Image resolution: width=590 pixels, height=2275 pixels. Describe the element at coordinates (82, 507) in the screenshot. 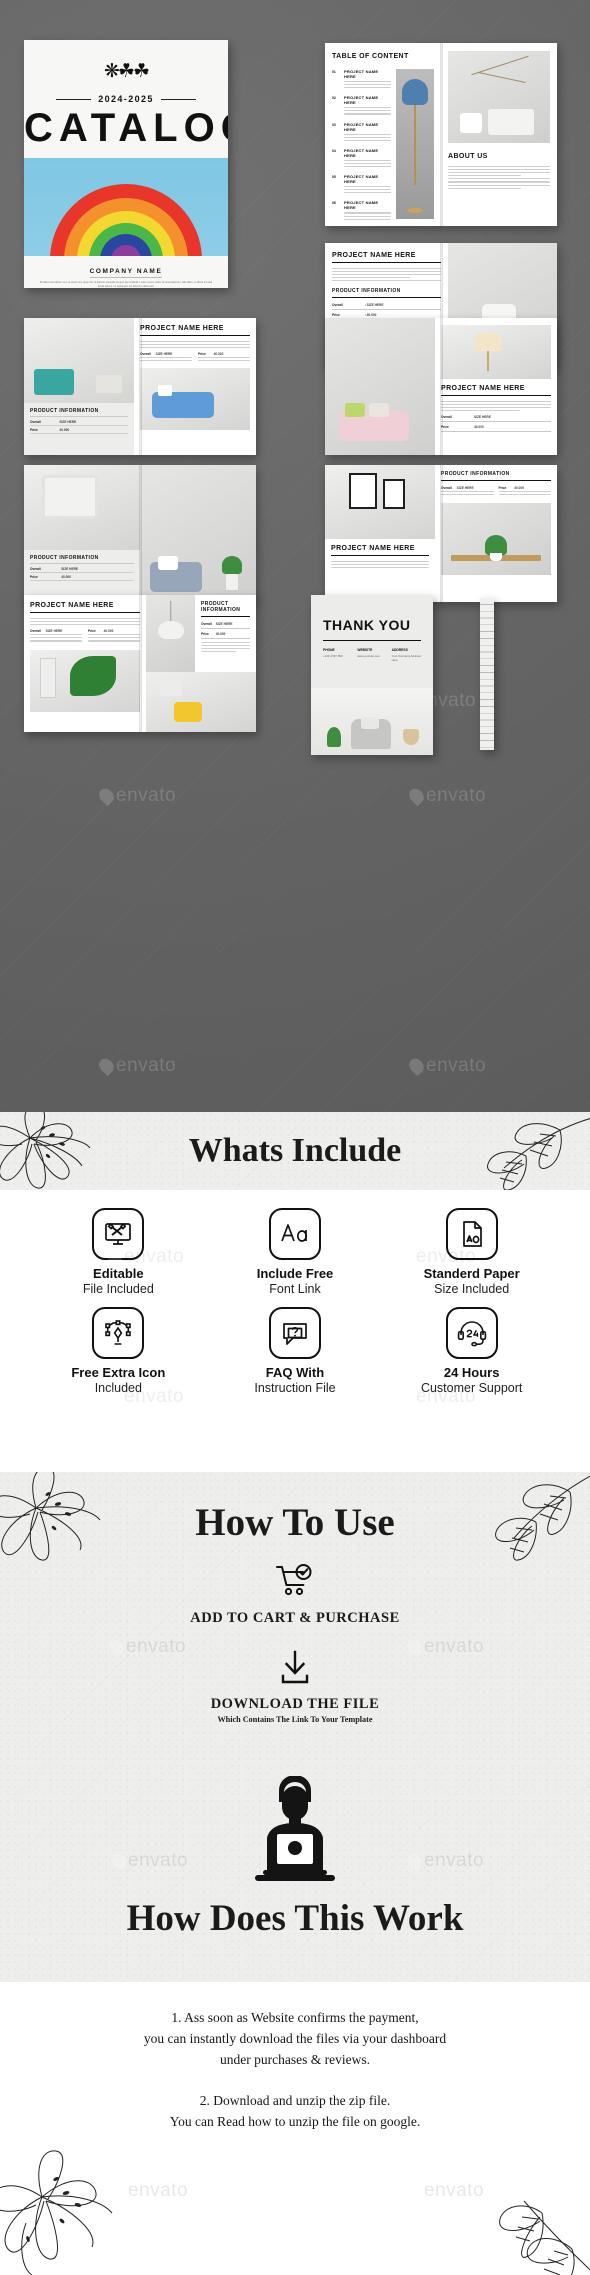

I see `fireplace-photo` at that location.